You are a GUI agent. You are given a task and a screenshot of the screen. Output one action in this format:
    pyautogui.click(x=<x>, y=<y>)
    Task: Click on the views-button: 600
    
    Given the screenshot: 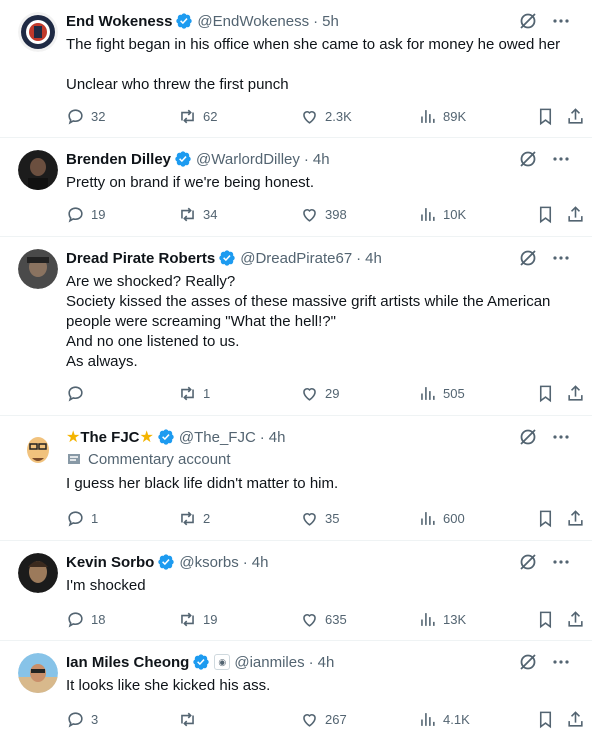 What is the action you would take?
    pyautogui.click(x=441, y=518)
    